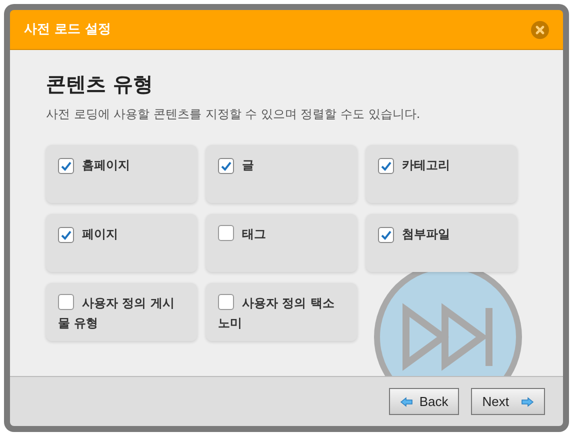  I want to click on section-heading: 콘텐츠 유형, so click(100, 84).